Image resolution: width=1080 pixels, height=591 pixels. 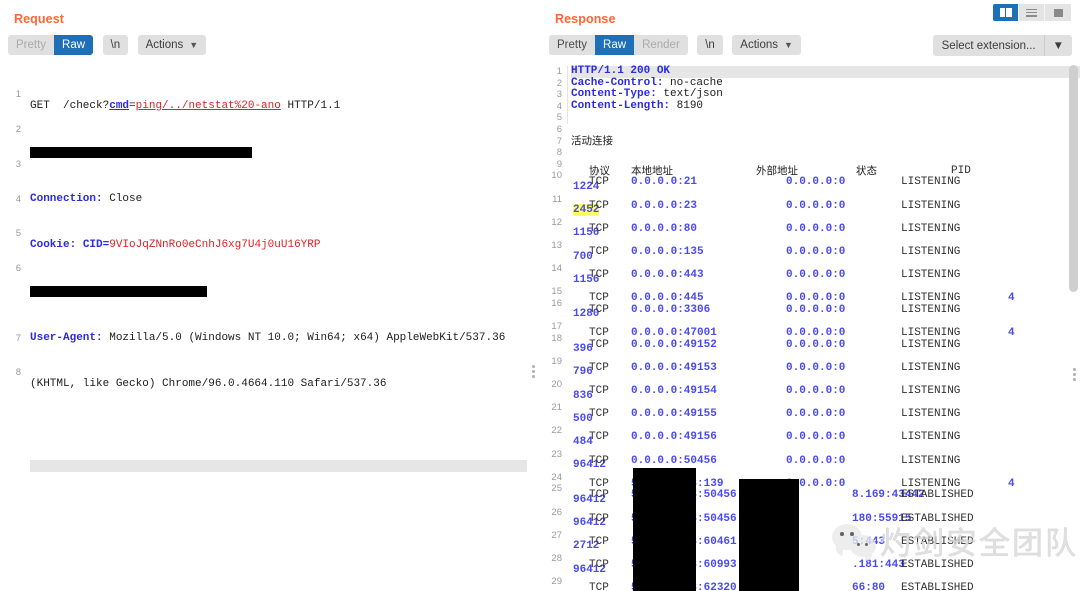 I want to click on cell-foreign-address: 11 .181:443, so click(x=845, y=564).